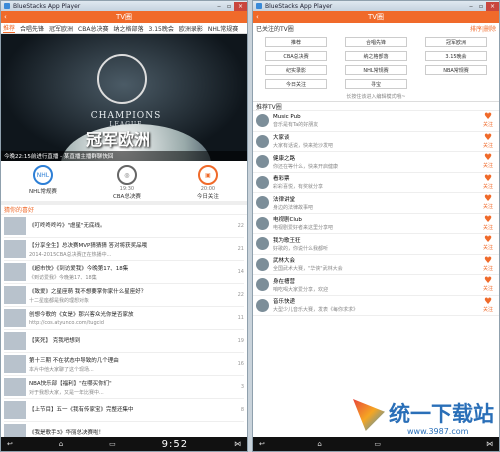 This screenshot has height=452, width=500. I want to click on followed-channel-button: NBA常规赛, so click(456, 70).